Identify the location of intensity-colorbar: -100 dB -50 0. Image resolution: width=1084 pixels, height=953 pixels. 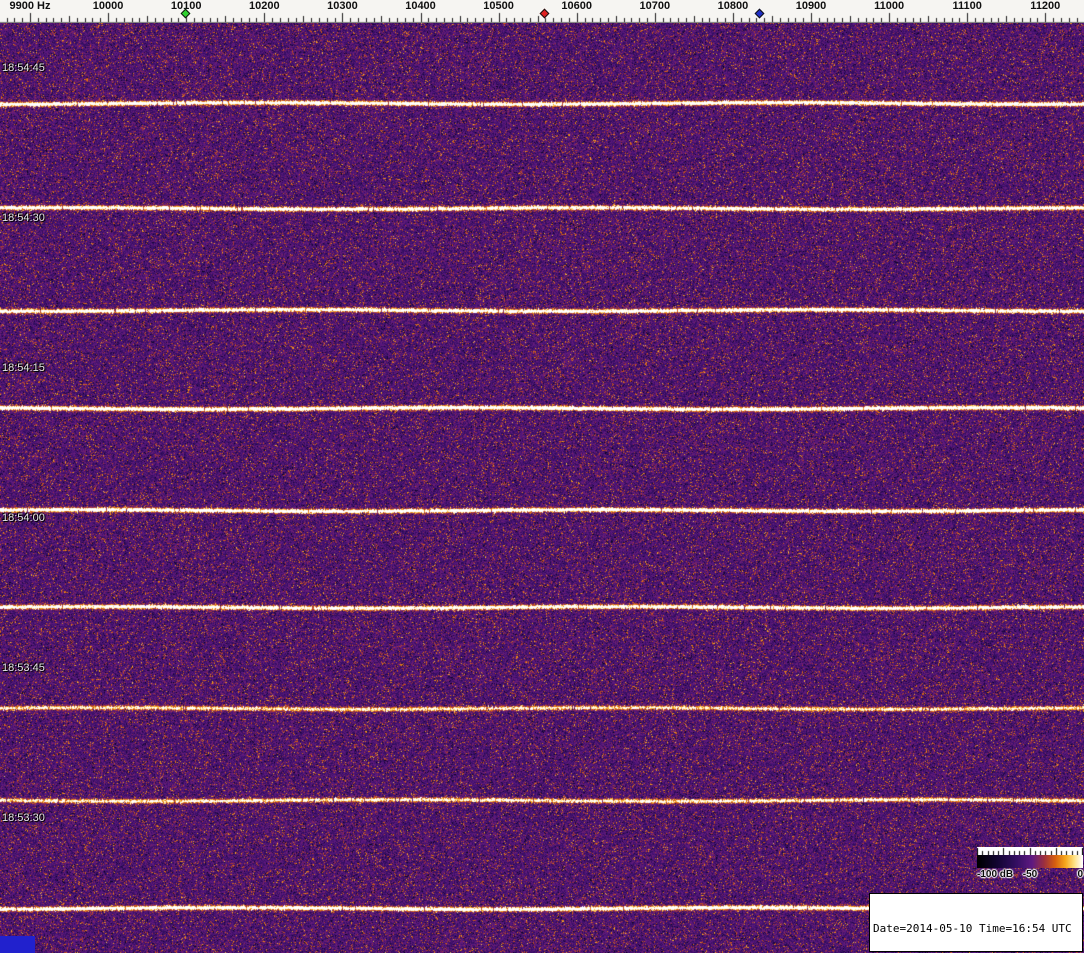
(1030, 864).